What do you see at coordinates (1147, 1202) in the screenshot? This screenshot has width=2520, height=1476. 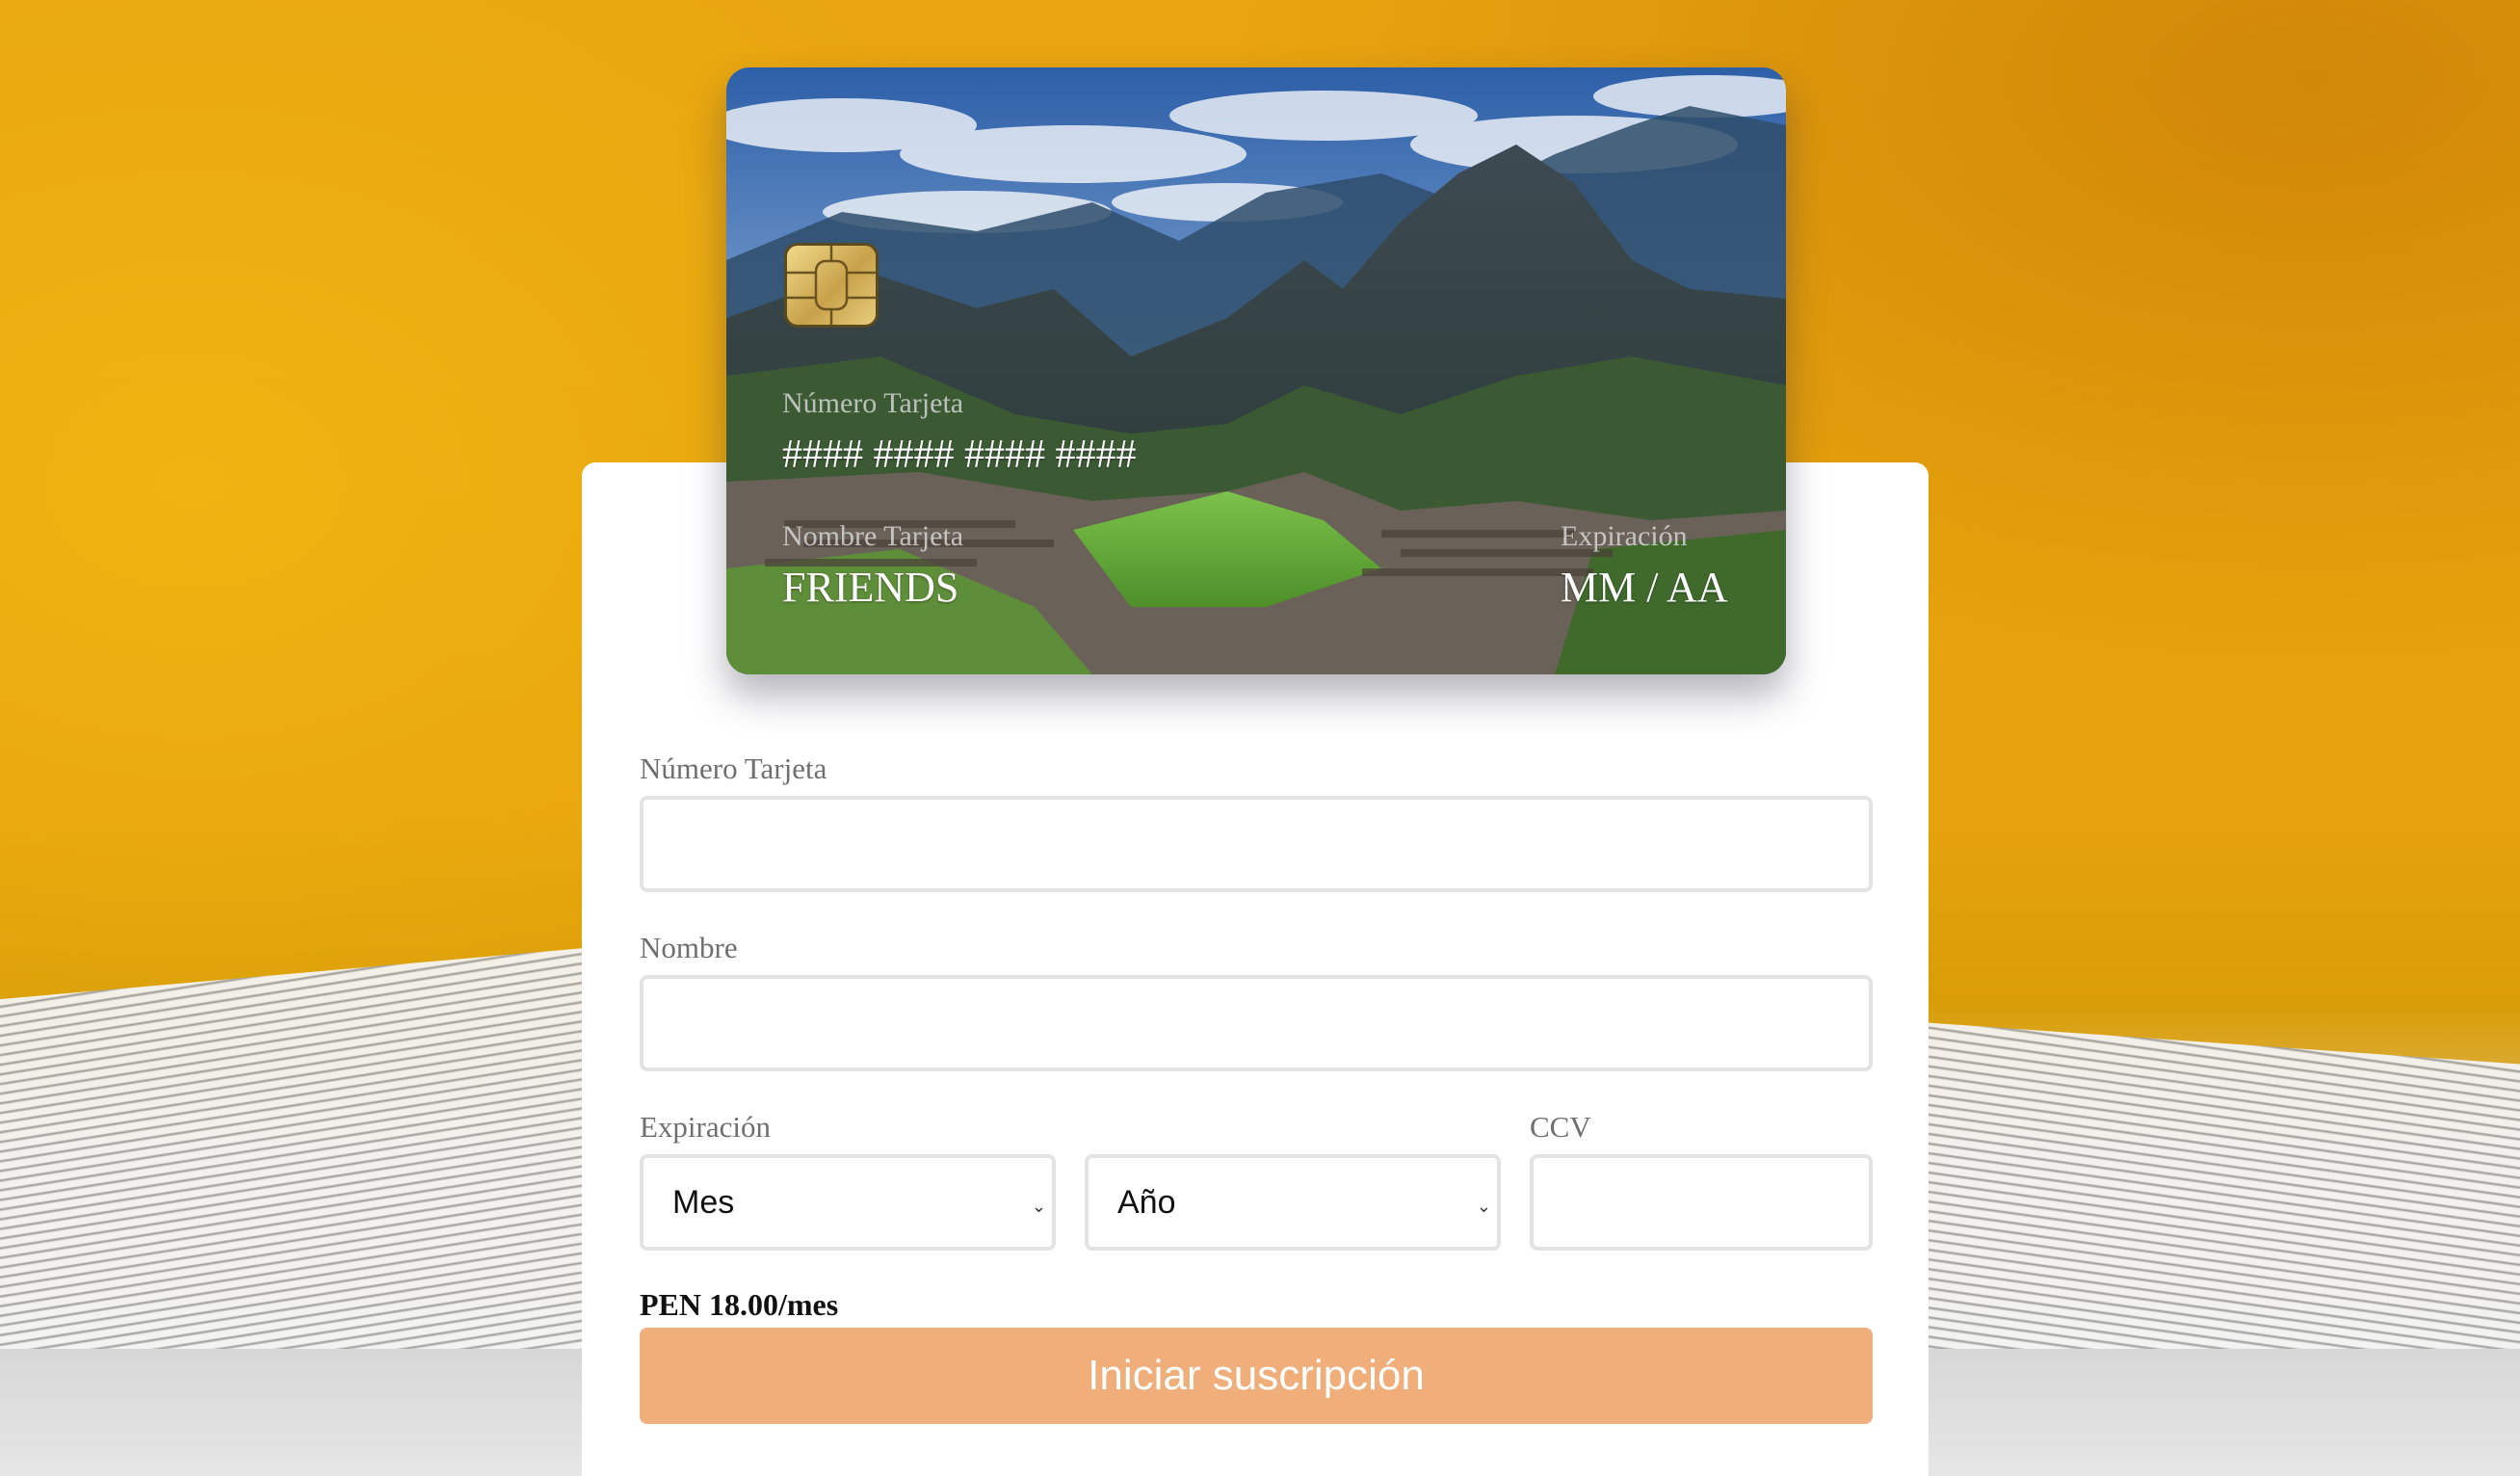 I see `year-select-value: Año` at bounding box center [1147, 1202].